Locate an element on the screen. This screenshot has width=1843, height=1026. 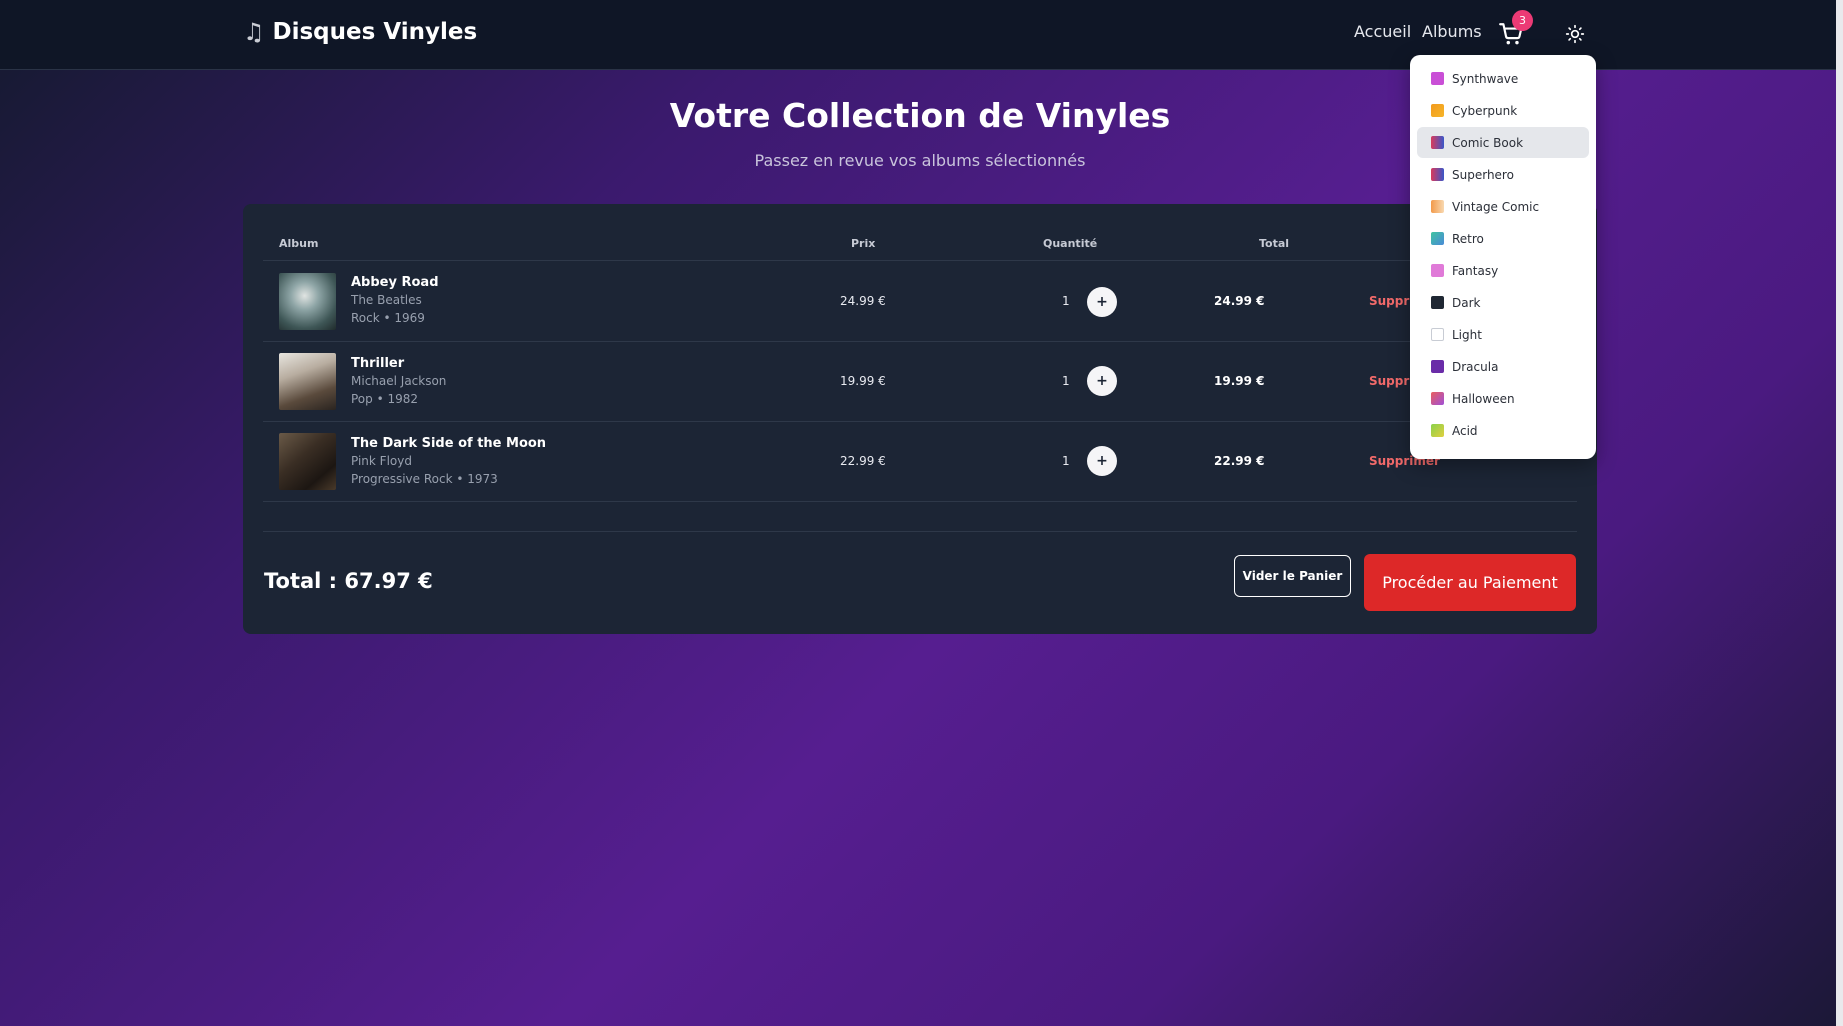
theme-toggle-button is located at coordinates (1575, 34).